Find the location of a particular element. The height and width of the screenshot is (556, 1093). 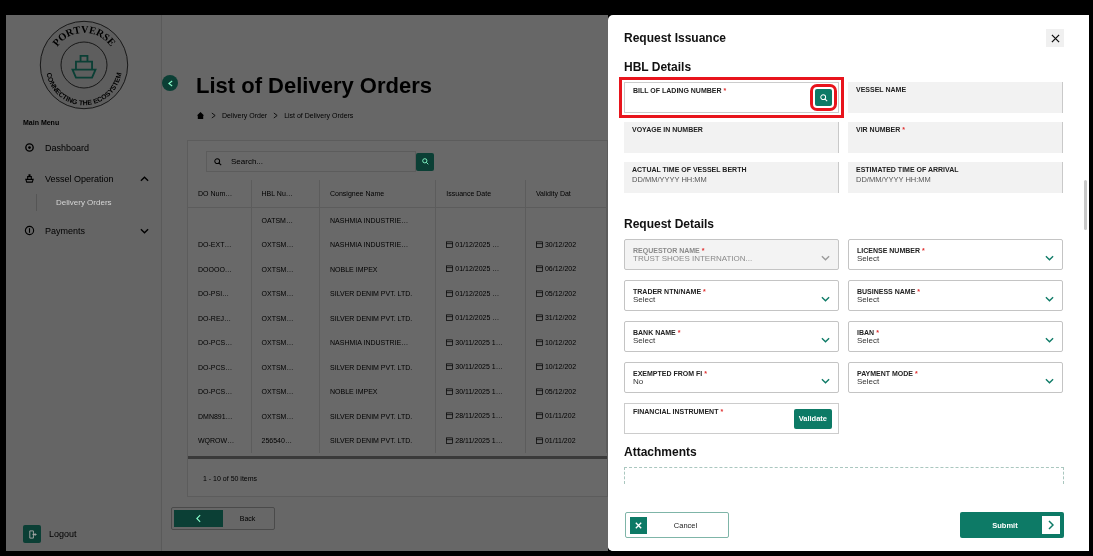

home-icon is located at coordinates (200, 115).